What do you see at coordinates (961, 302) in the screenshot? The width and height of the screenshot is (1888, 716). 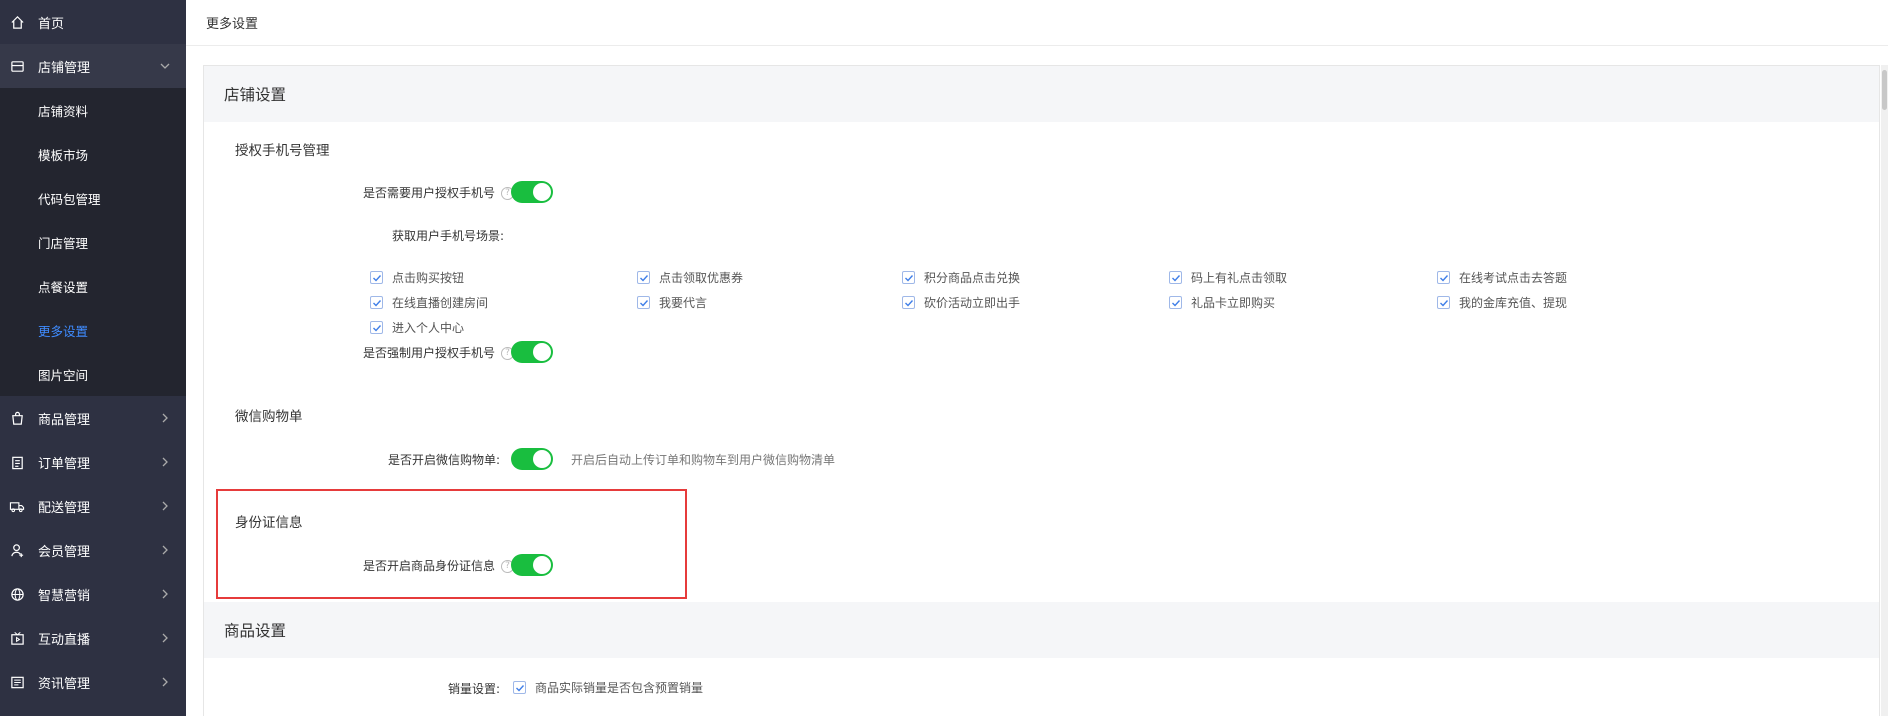 I see `scene-checkbox: 砍价活动立即出手` at bounding box center [961, 302].